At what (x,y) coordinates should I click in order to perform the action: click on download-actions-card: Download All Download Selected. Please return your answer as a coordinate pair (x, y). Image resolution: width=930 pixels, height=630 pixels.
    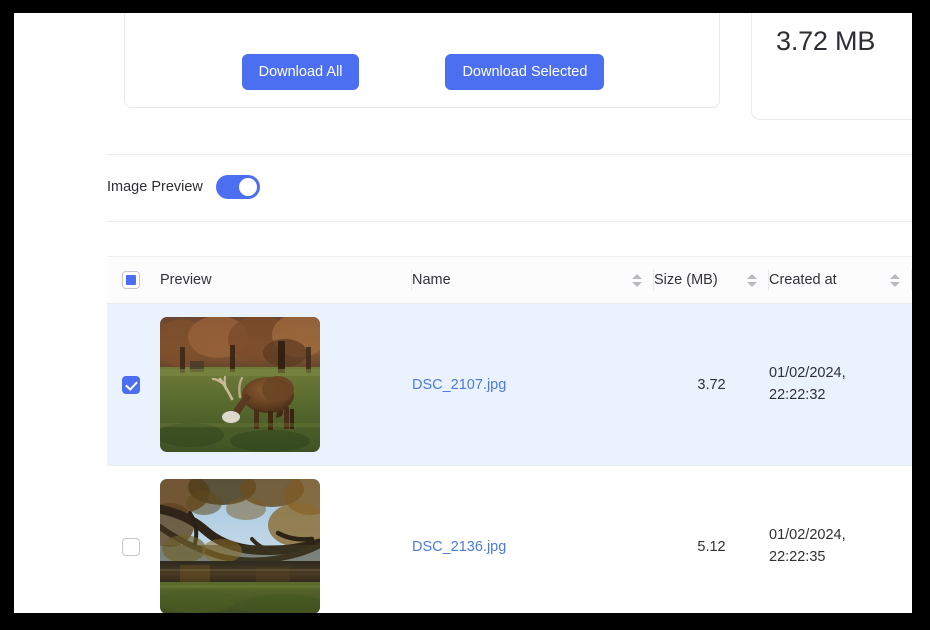
    Looking at the image, I should click on (422, 60).